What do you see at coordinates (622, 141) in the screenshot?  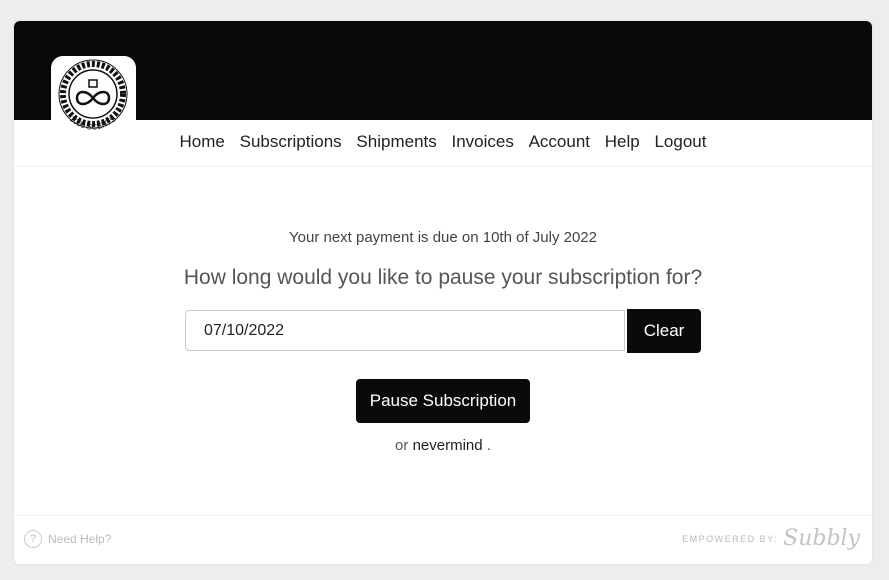 I see `nav-help: Help` at bounding box center [622, 141].